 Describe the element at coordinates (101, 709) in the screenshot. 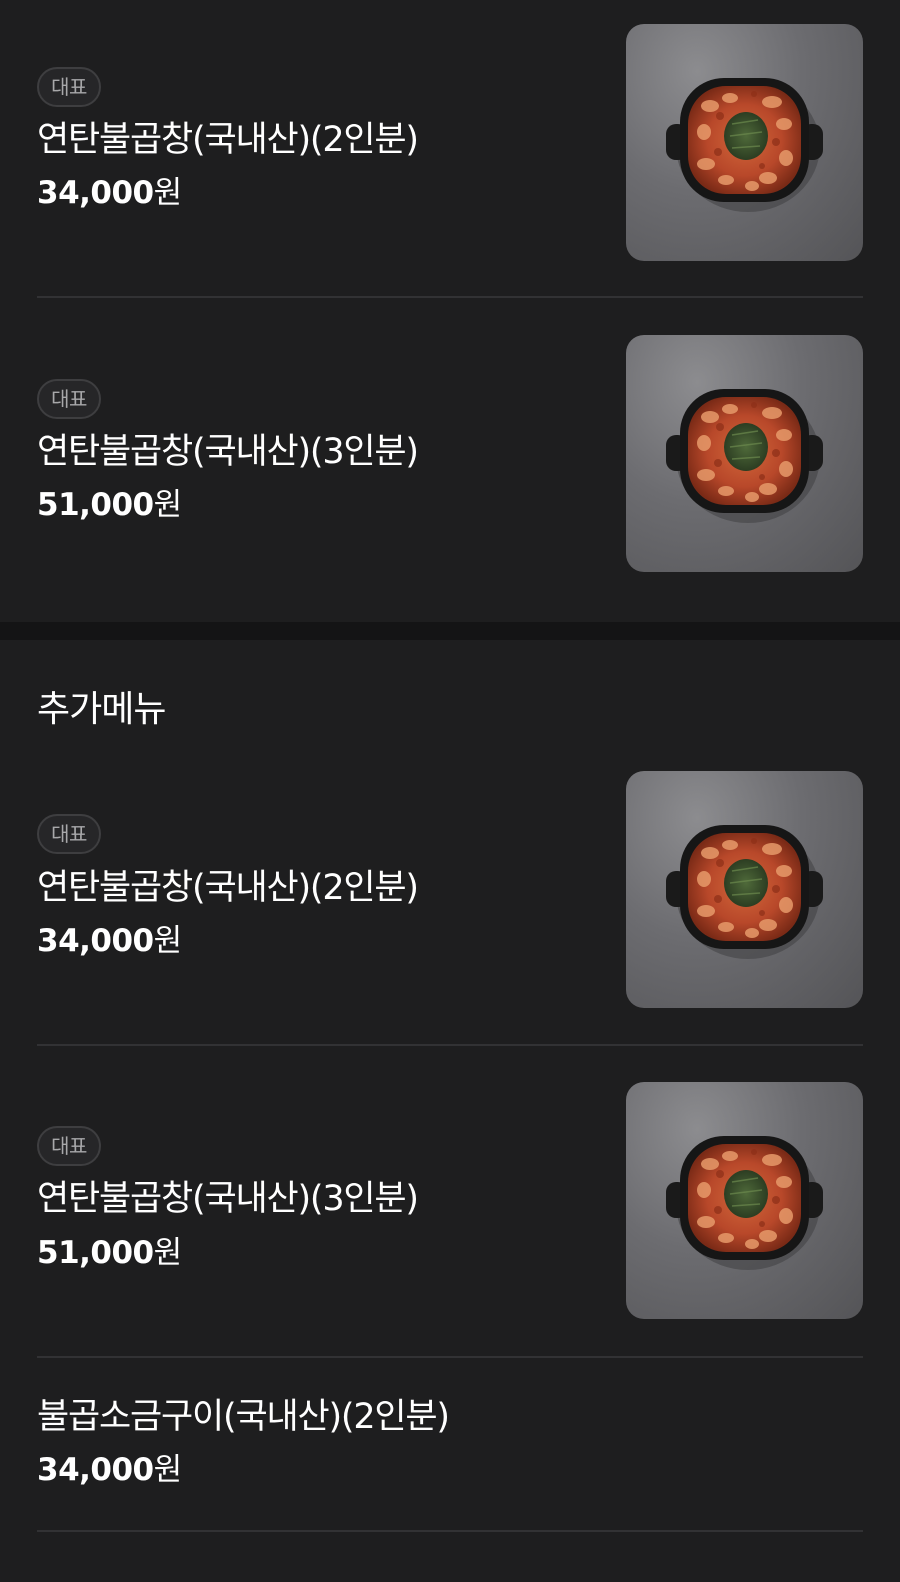

I see `section-title: 추가메뉴` at that location.